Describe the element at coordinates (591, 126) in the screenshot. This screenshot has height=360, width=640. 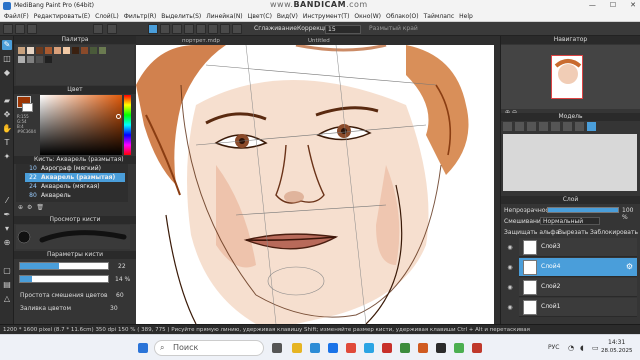
I see `model-hand-icon` at that location.